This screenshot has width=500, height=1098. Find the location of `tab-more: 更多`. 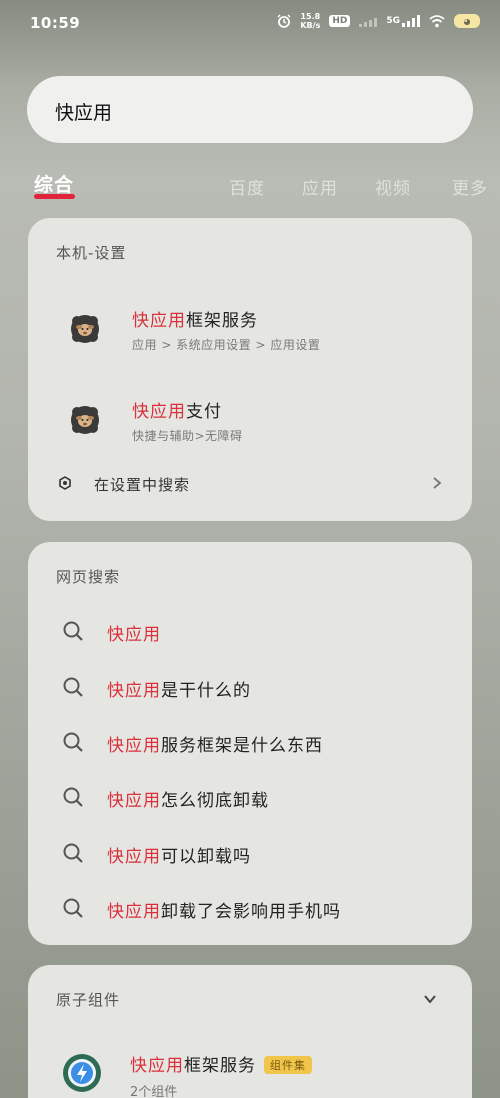

tab-more: 更多 is located at coordinates (470, 186).